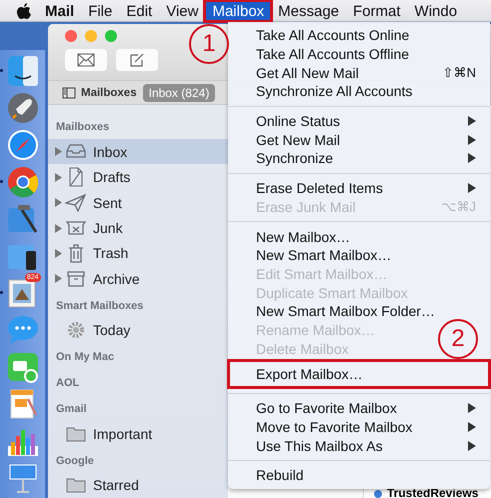 This screenshot has height=498, width=491. Describe the element at coordinates (333, 35) in the screenshot. I see `menu-item: Take All Accounts Online` at that location.